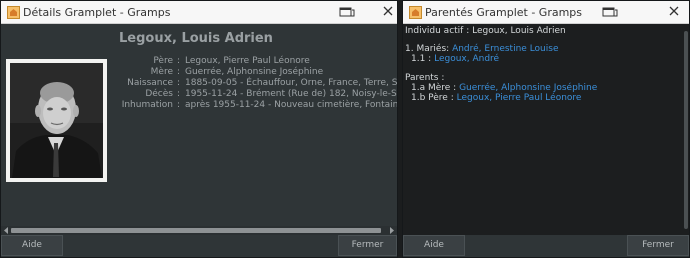 The width and height of the screenshot is (690, 258). Describe the element at coordinates (504, 12) in the screenshot. I see `relations-window-title: Parentés Gramplet - Gramps` at that location.